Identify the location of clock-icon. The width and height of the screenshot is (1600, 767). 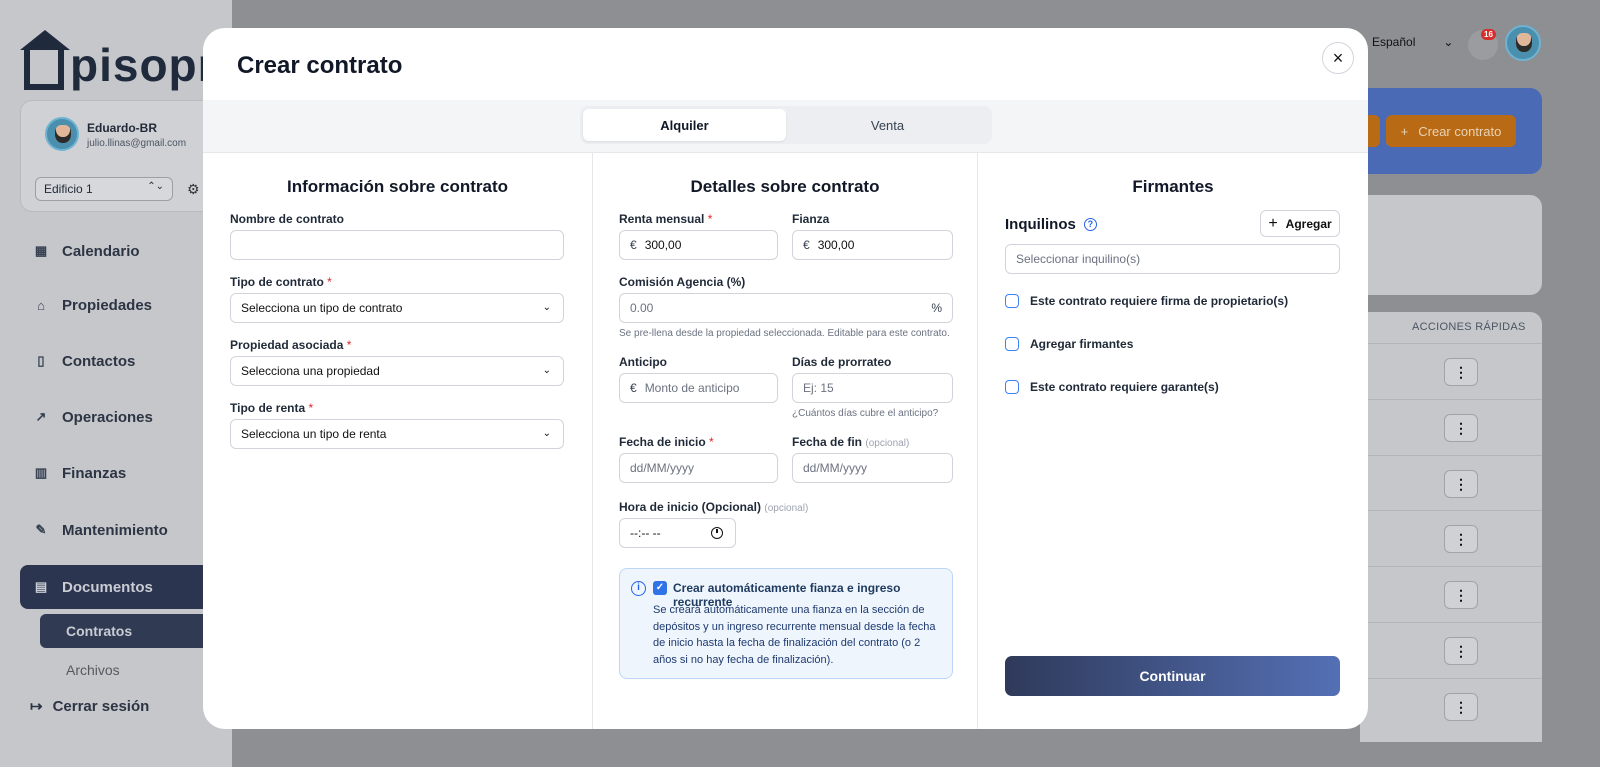
(717, 533).